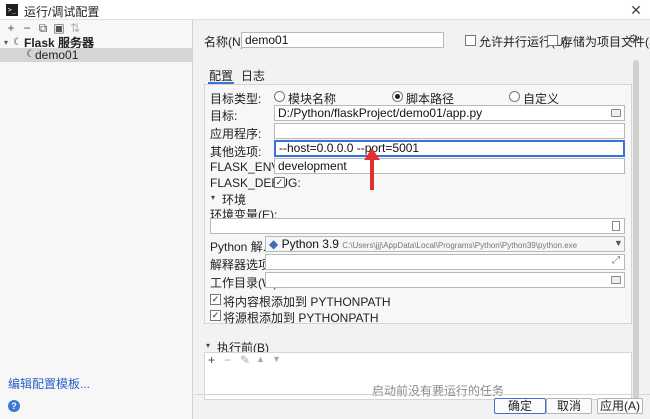 The width and height of the screenshot is (650, 419). I want to click on vertical-scrollbar, so click(636, 230).